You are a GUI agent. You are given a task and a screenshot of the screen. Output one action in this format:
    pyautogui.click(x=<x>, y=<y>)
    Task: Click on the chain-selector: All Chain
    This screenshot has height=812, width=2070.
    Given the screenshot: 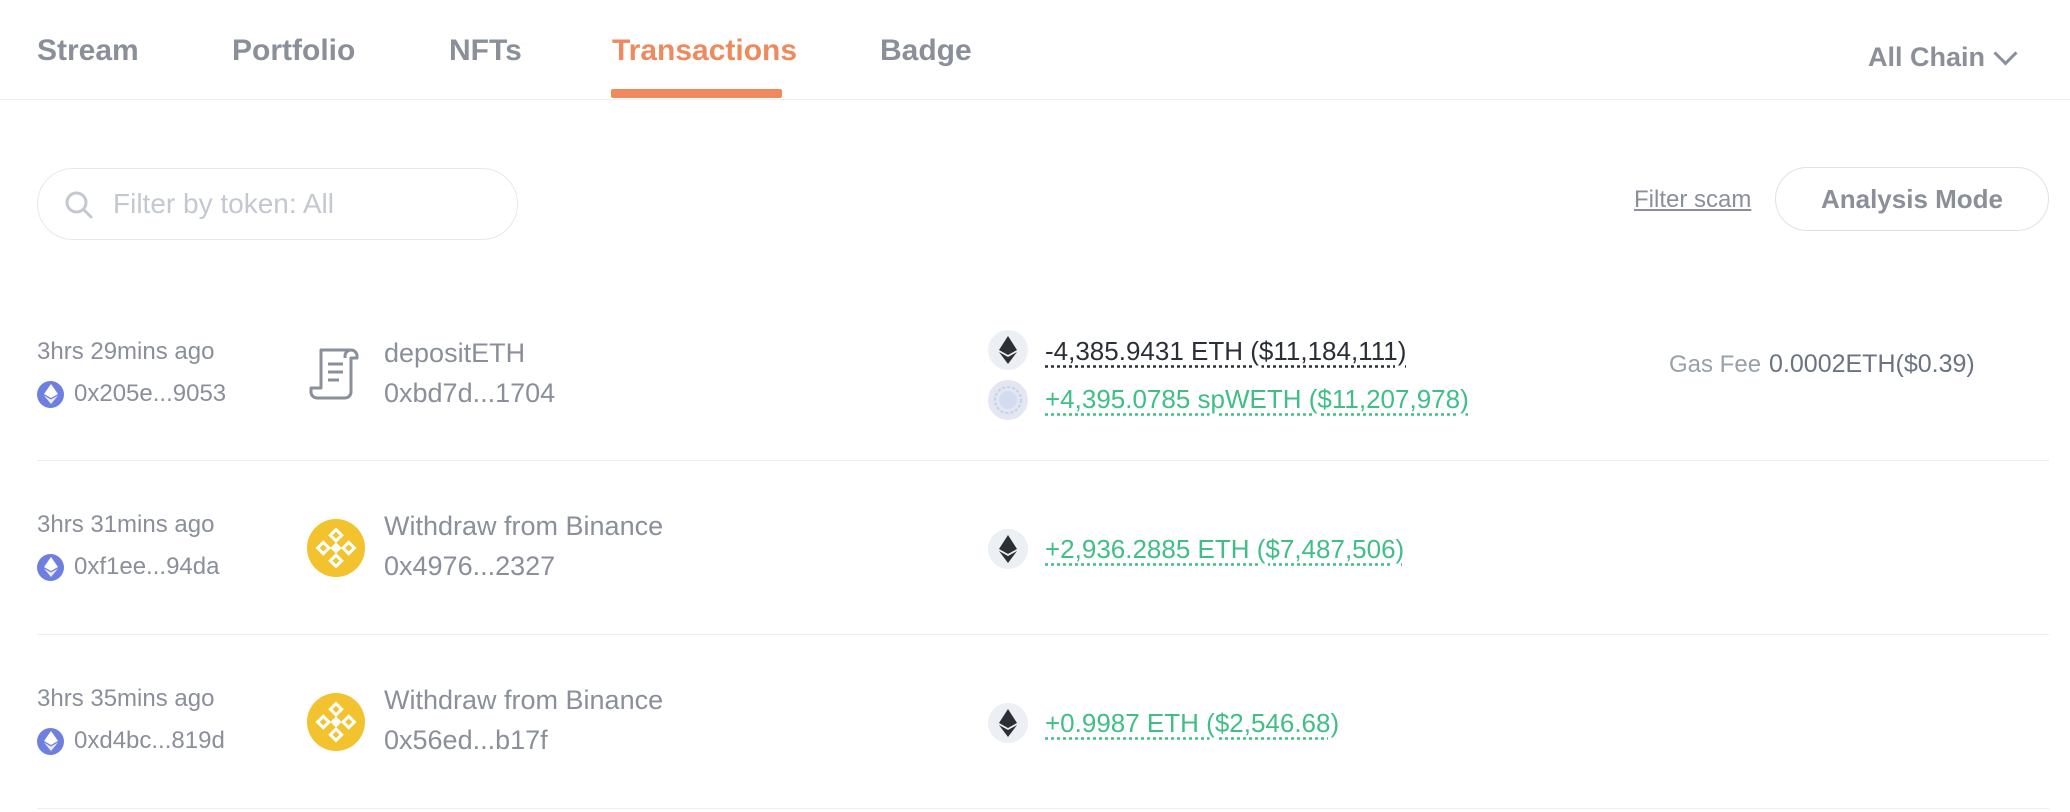 What is the action you would take?
    pyautogui.click(x=1942, y=57)
    